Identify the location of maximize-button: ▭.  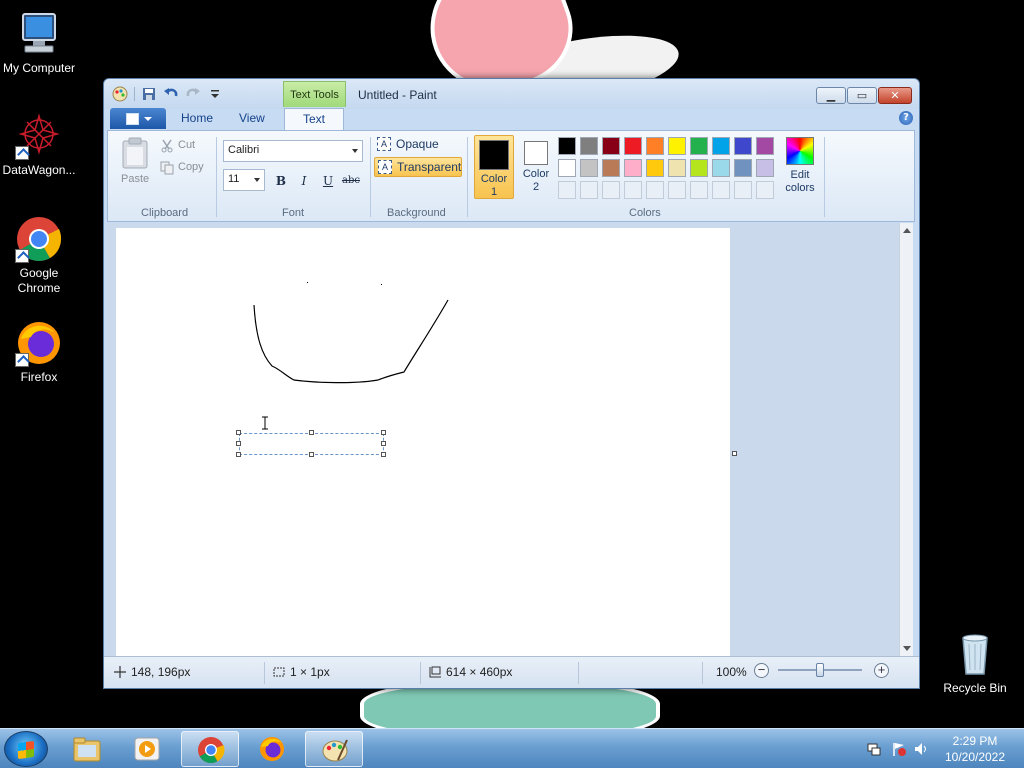
(862, 95).